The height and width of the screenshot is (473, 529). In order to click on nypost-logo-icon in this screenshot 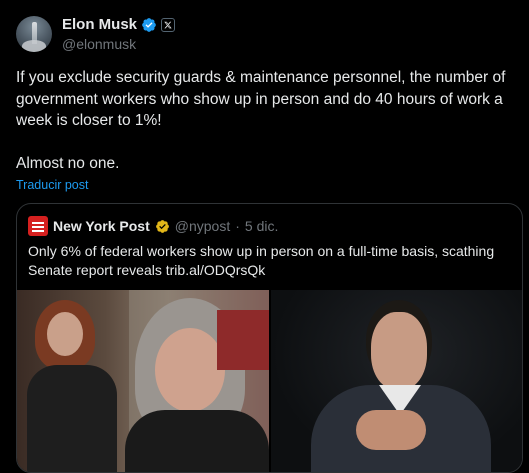, I will do `click(38, 226)`.